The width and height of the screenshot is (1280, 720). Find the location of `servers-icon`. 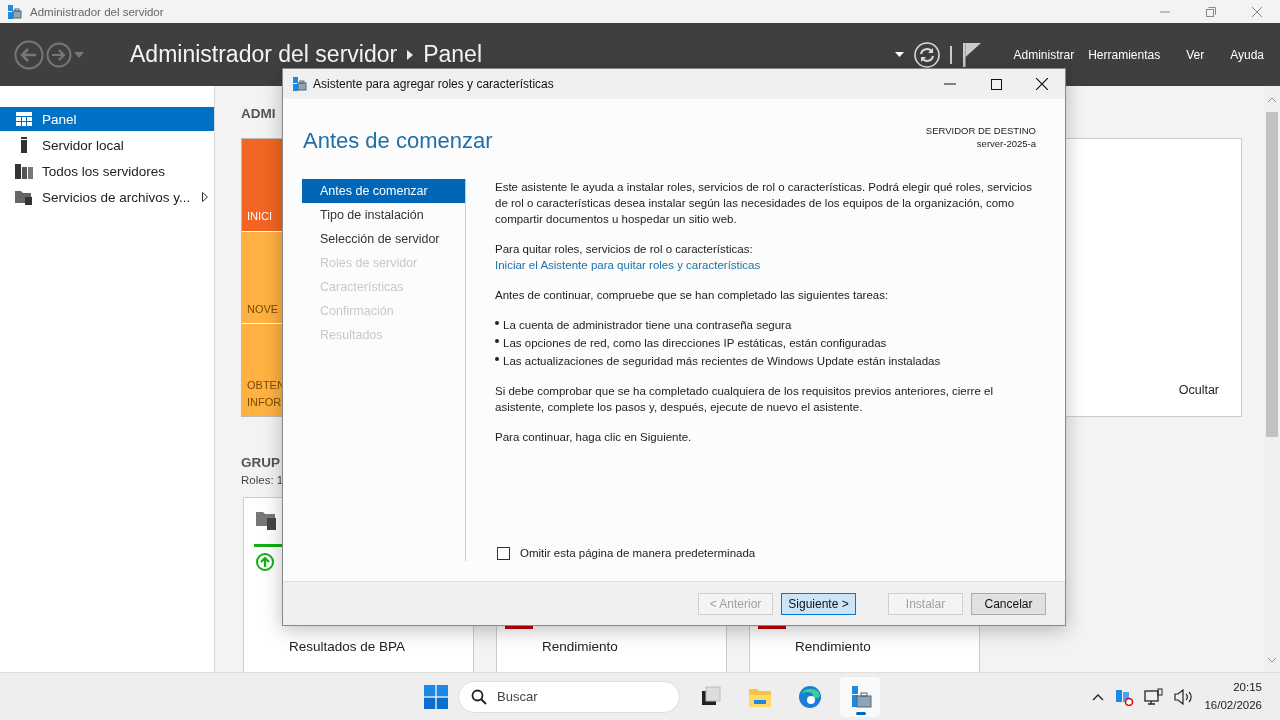

servers-icon is located at coordinates (24, 171).